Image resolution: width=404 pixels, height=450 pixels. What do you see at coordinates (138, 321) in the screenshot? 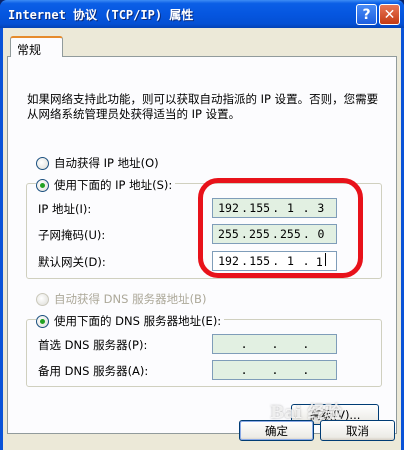
I see `manual-dns-label: 使用下面的 DNS 服务器地址(E):` at bounding box center [138, 321].